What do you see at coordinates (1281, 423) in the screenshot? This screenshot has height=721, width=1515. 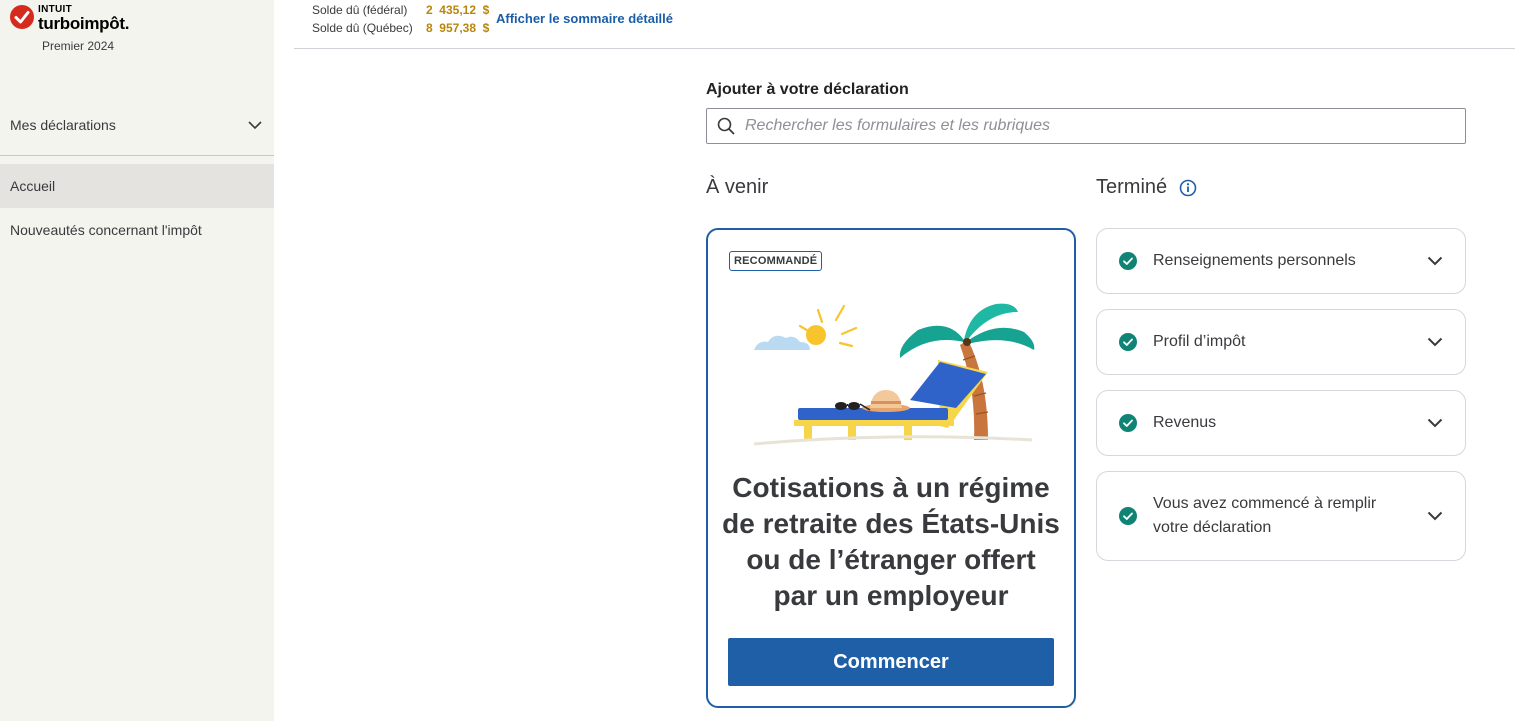 I see `done-item-income: Revenus` at bounding box center [1281, 423].